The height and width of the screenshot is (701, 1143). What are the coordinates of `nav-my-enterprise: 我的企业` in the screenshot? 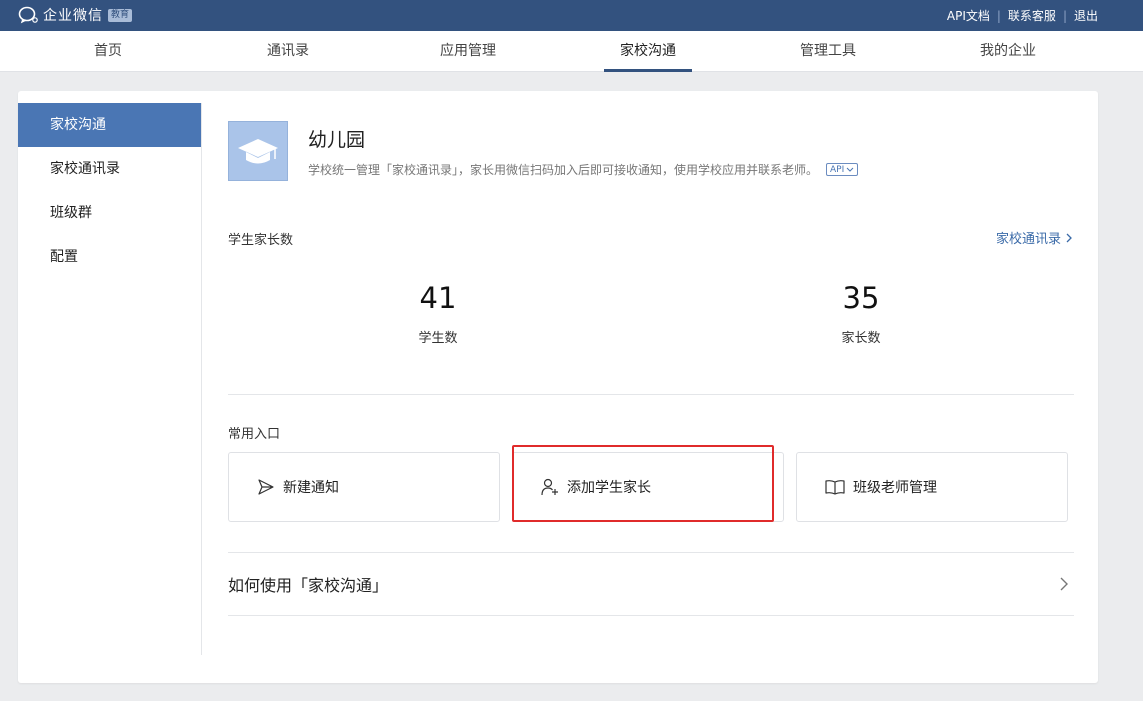 It's located at (1008, 51).